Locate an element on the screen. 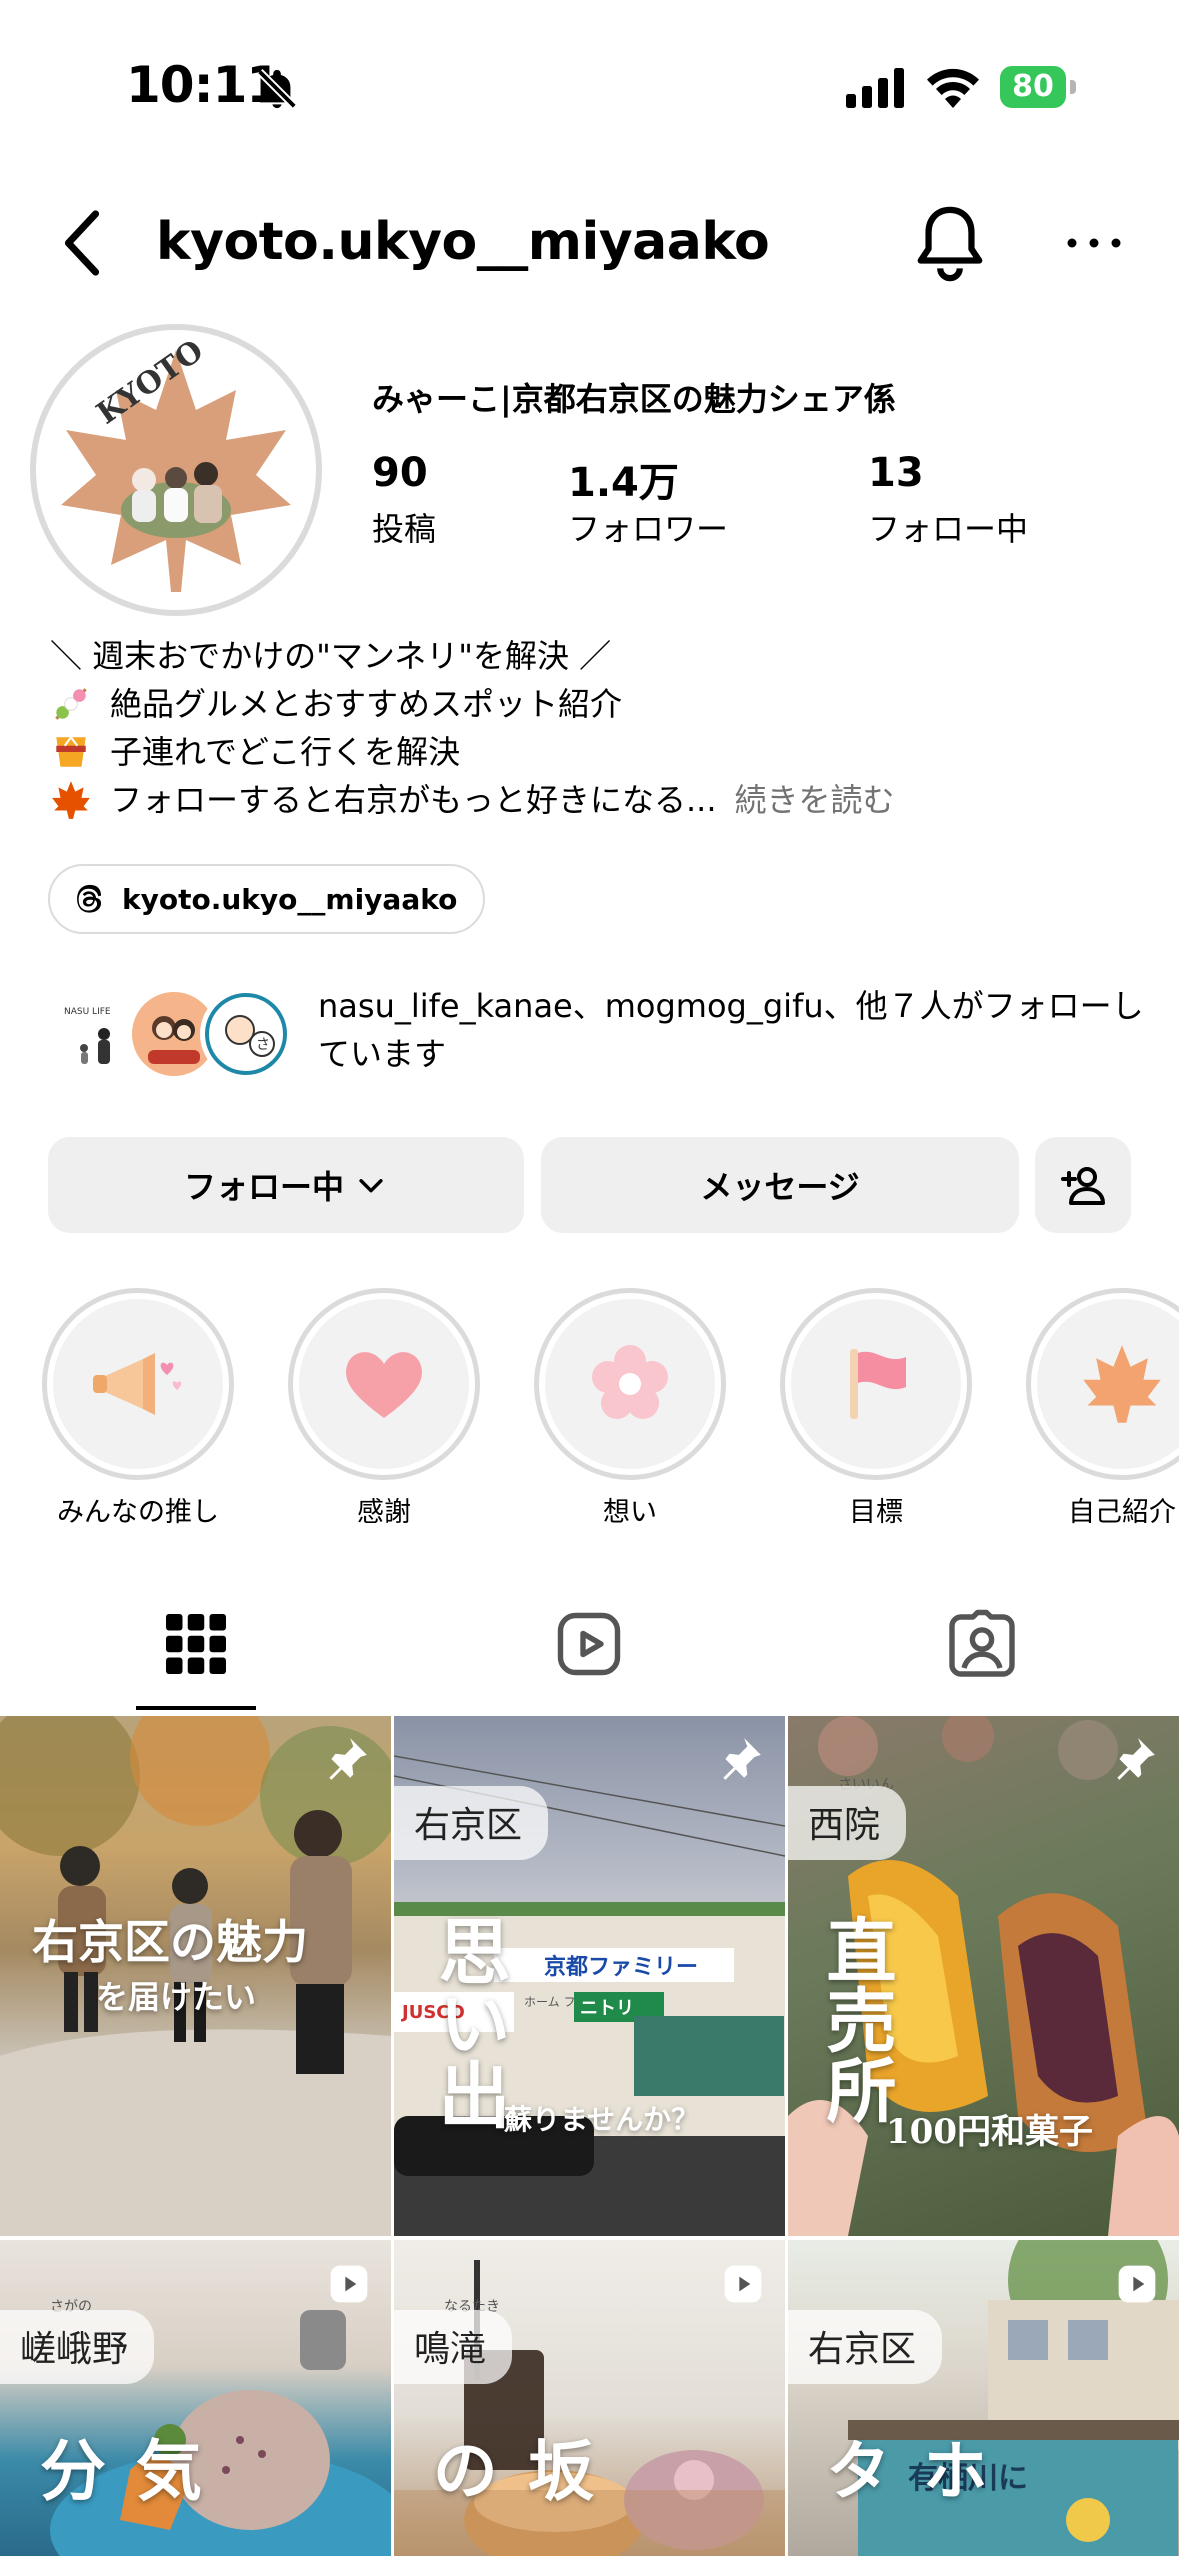 The image size is (1179, 2556). threads-link-chip: kyoto.ukyo__miyaako is located at coordinates (267, 899).